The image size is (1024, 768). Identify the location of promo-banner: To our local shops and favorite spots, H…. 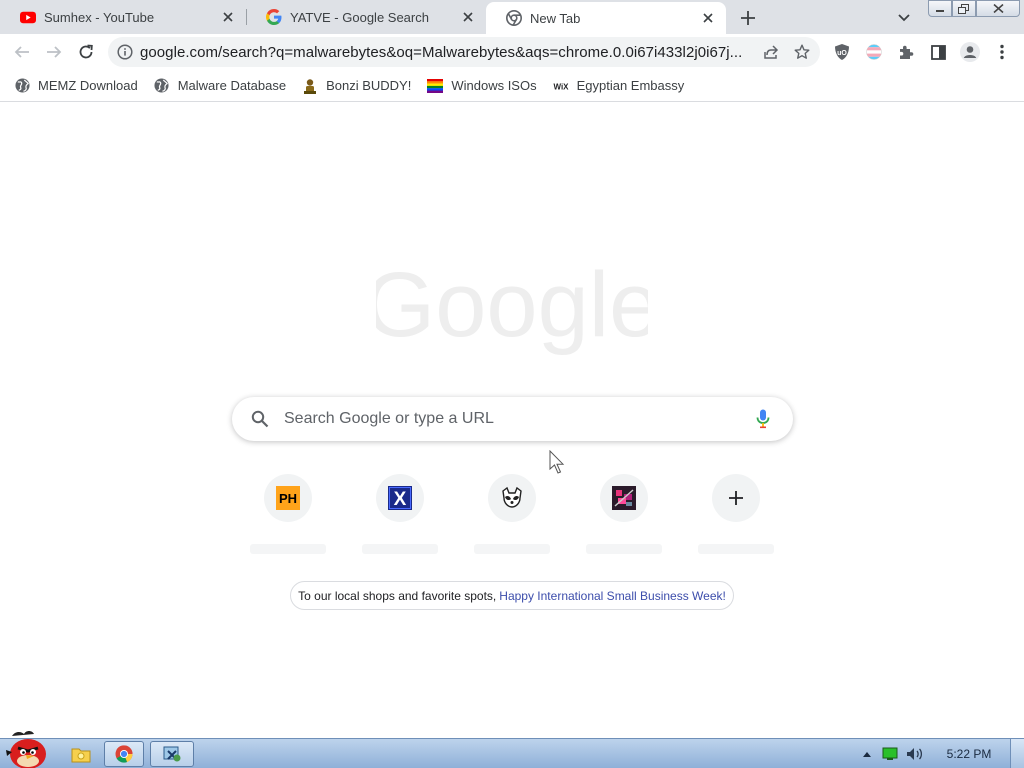
(512, 595).